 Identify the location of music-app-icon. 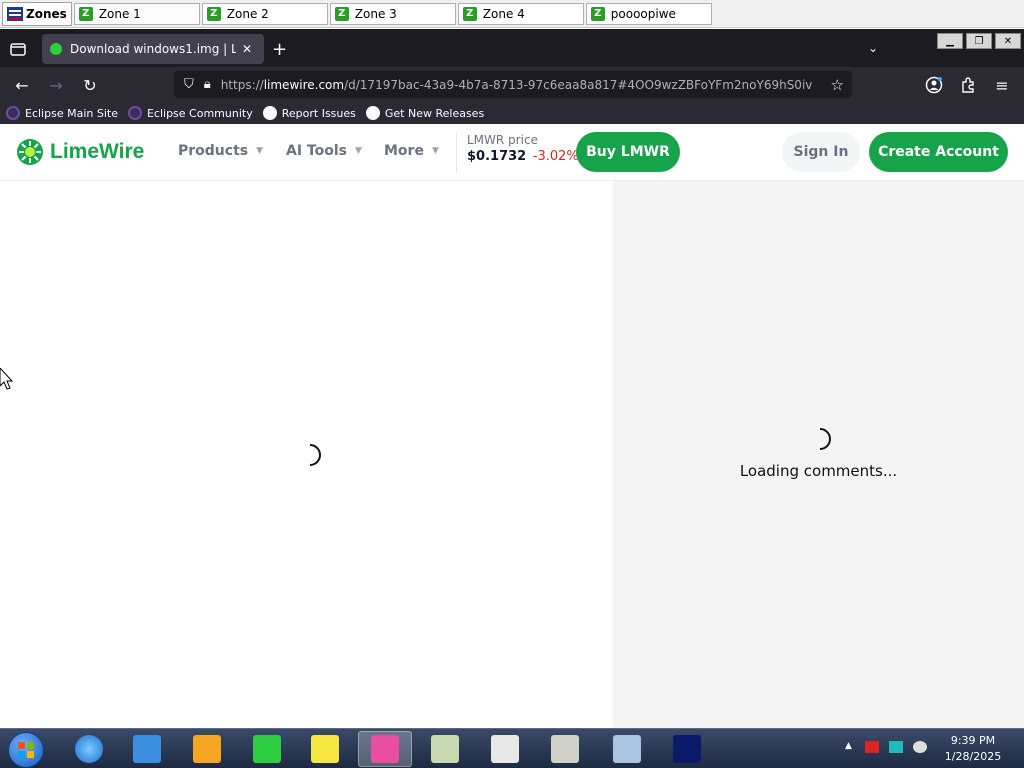
(445, 749).